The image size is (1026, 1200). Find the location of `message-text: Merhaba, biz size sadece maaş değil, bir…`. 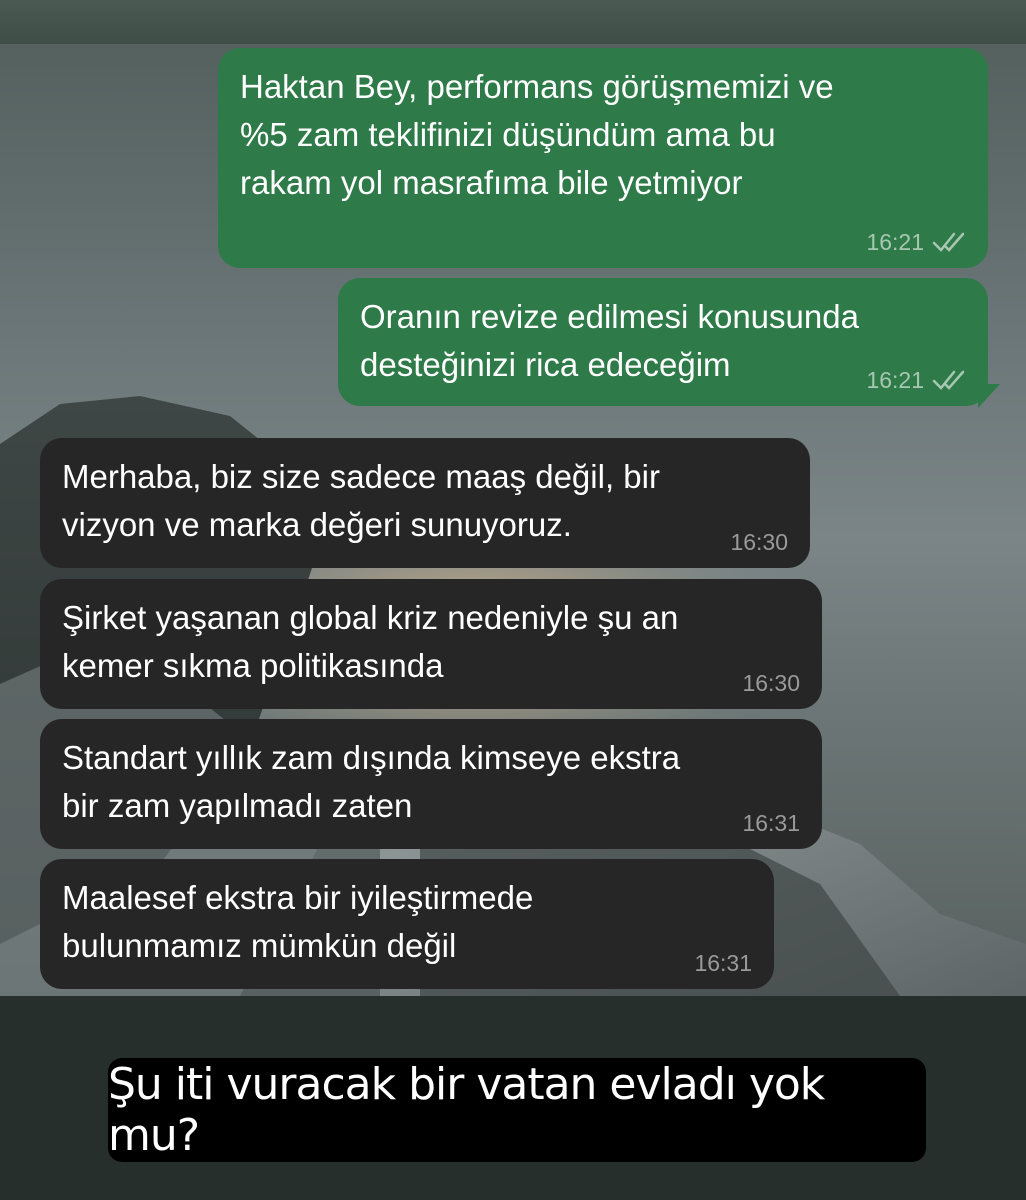

message-text: Merhaba, biz size sadece maaş değil, bir… is located at coordinates (361, 500).